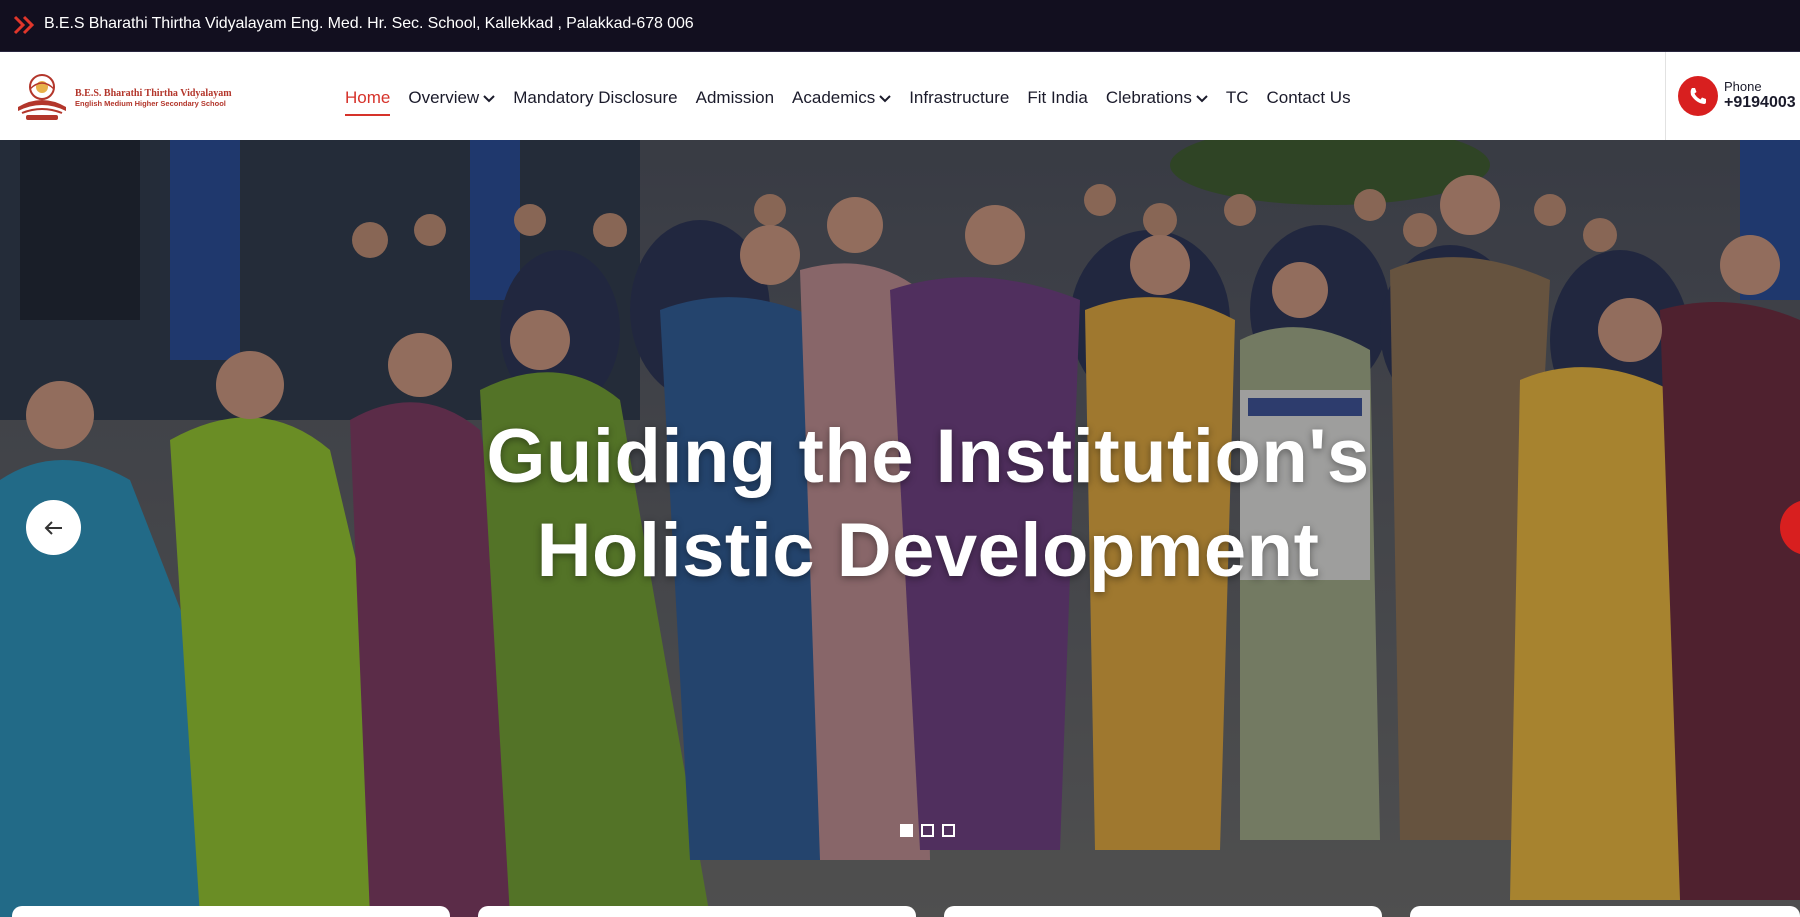  What do you see at coordinates (834, 97) in the screenshot?
I see `nav-academics-label: Academics` at bounding box center [834, 97].